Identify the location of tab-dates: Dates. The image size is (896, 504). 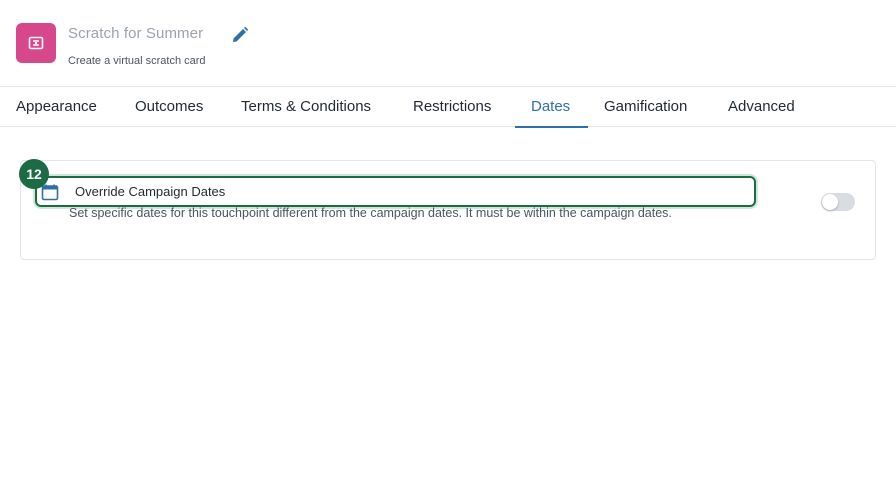
(550, 107).